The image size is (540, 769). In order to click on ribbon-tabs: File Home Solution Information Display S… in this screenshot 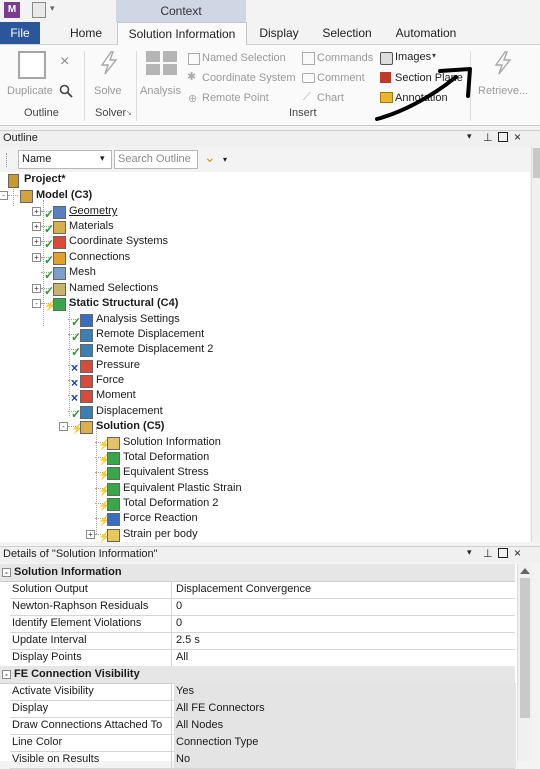, I will do `click(270, 34)`.